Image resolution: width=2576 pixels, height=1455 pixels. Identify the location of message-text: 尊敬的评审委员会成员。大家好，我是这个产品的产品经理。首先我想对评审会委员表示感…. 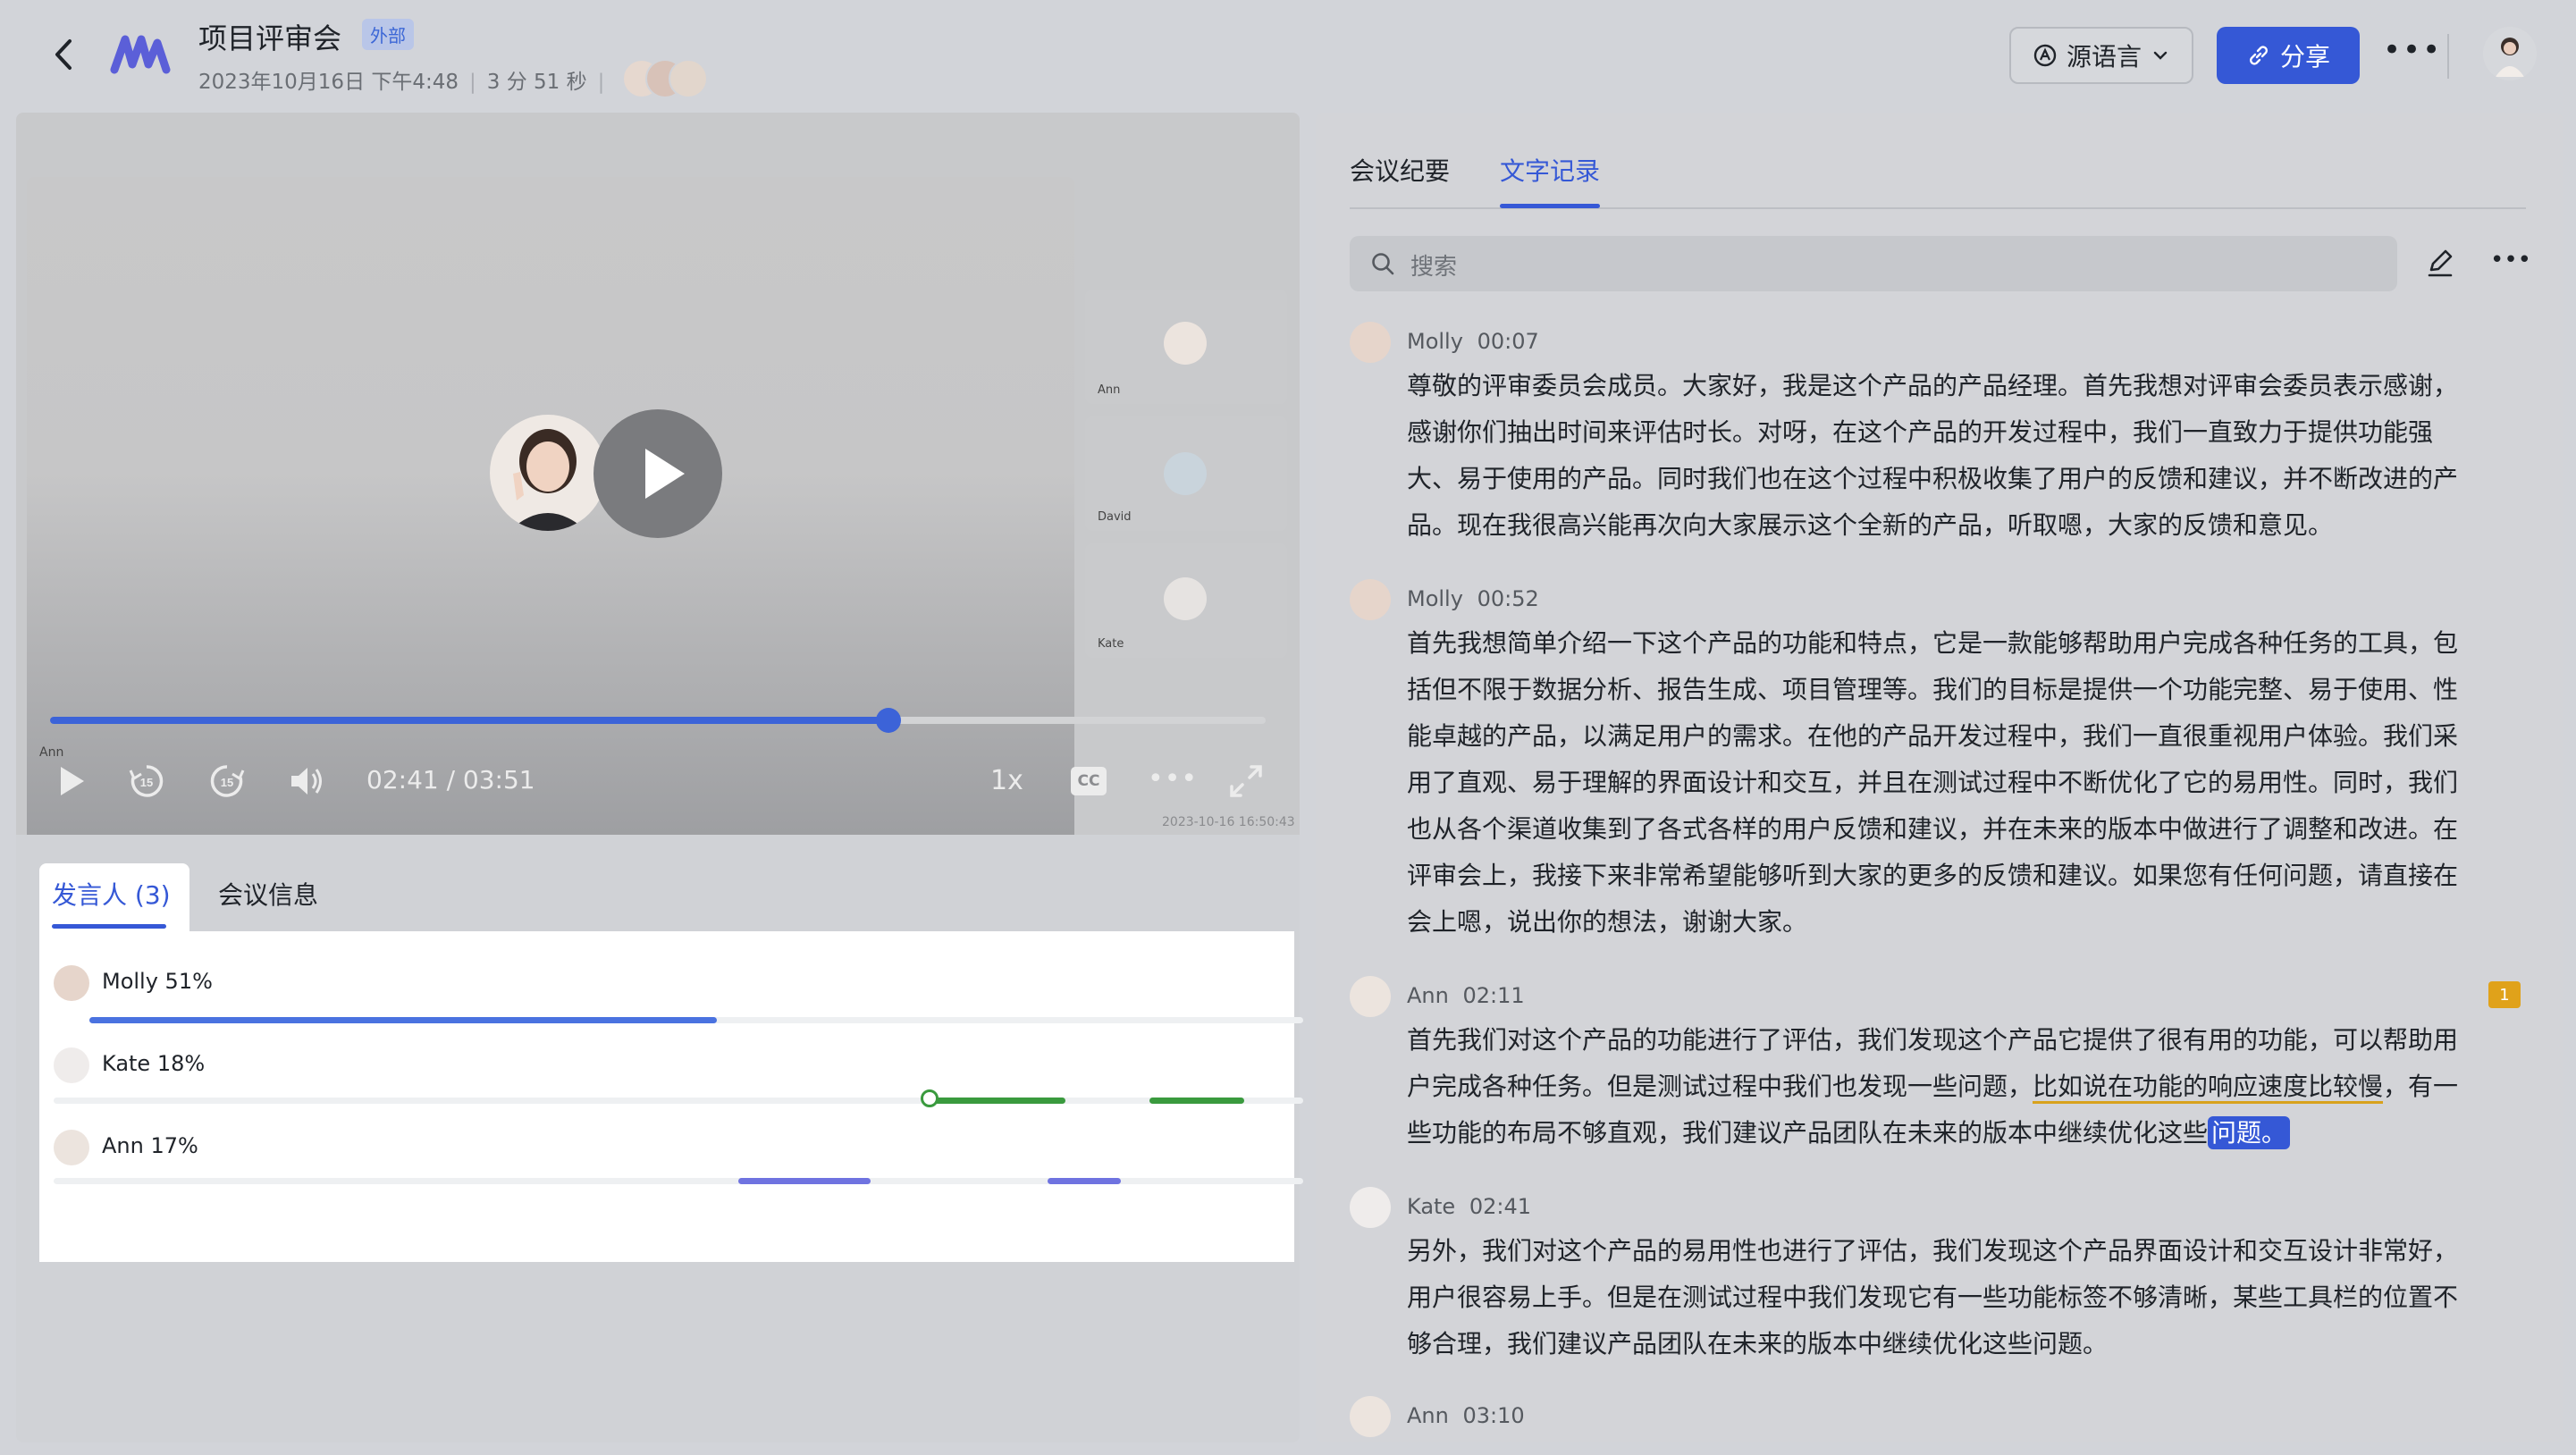
(1933, 455).